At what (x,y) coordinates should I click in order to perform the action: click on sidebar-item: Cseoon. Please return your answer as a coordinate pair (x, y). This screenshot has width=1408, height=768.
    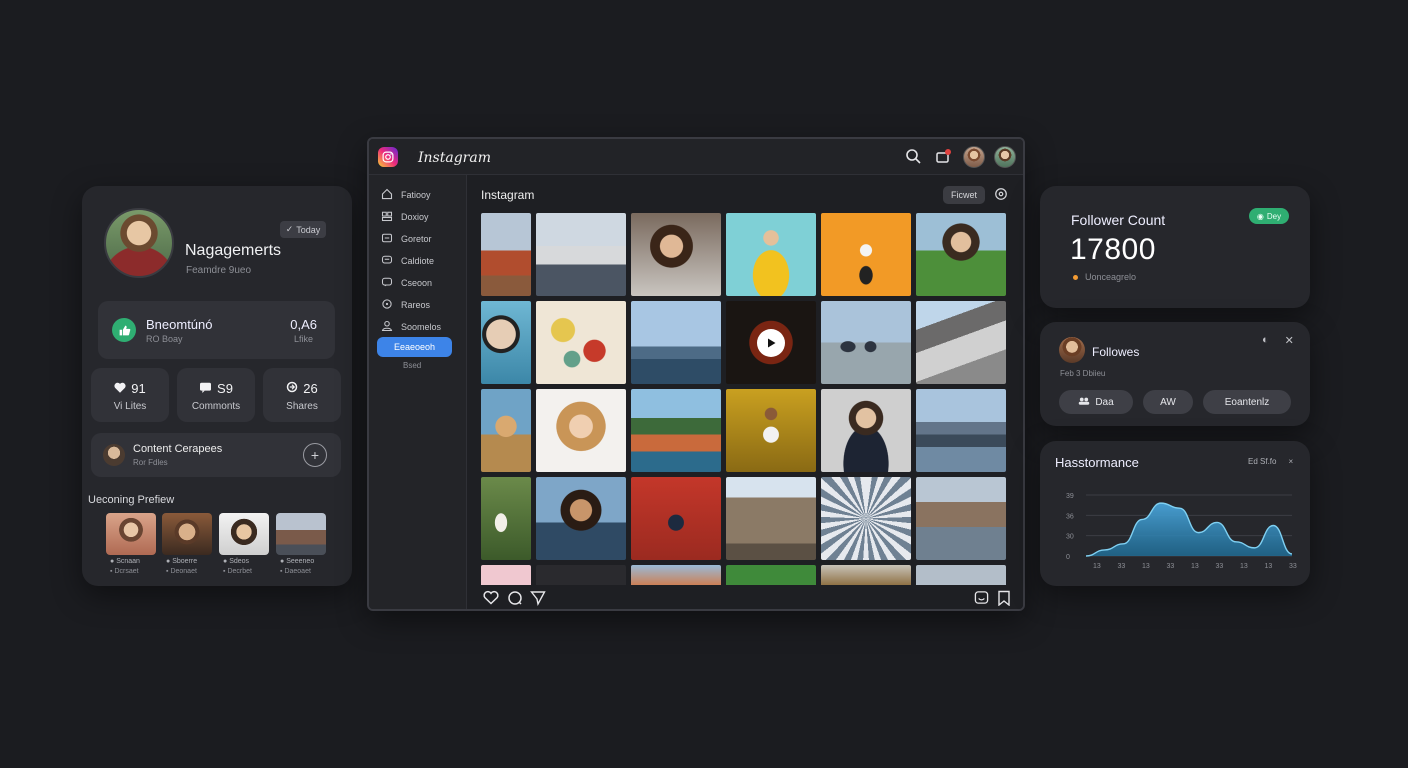
    Looking at the image, I should click on (406, 283).